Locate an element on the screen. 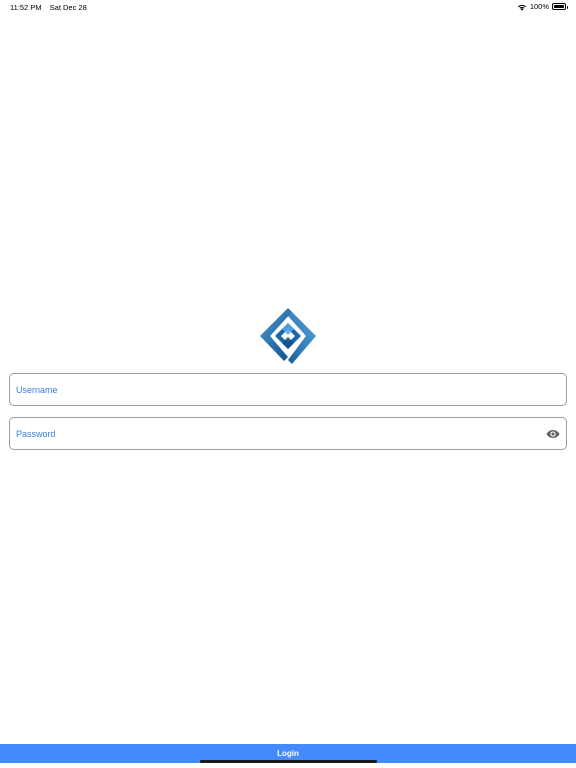 The width and height of the screenshot is (576, 768). status-bar: 11:52 PM Sat Dec 28 100% is located at coordinates (288, 7).